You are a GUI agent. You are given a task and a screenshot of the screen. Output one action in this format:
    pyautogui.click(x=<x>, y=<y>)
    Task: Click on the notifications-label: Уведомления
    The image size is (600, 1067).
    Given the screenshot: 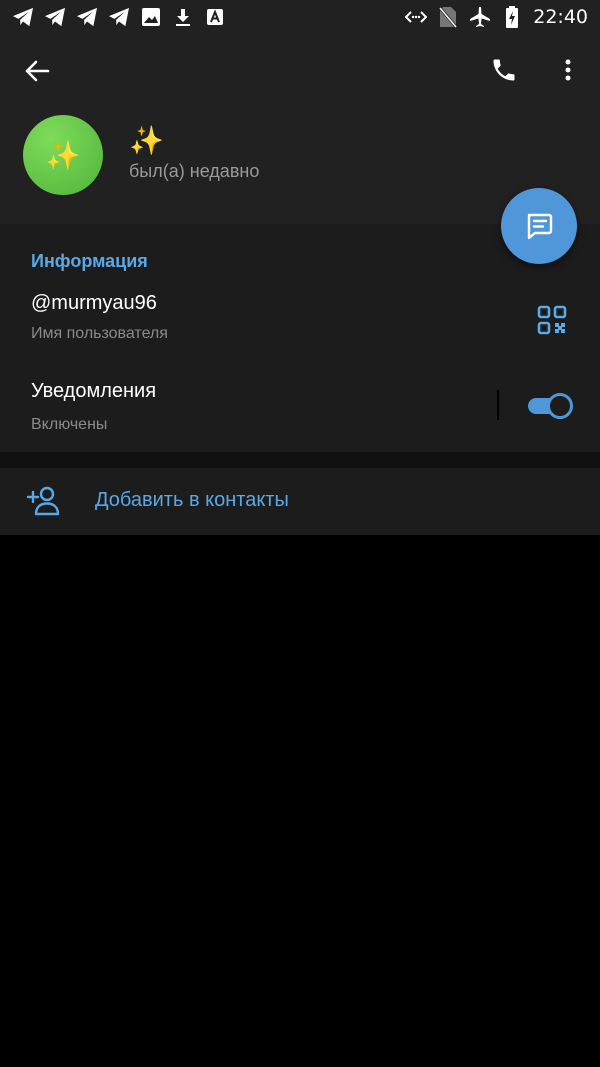 What is the action you would take?
    pyautogui.click(x=93, y=391)
    